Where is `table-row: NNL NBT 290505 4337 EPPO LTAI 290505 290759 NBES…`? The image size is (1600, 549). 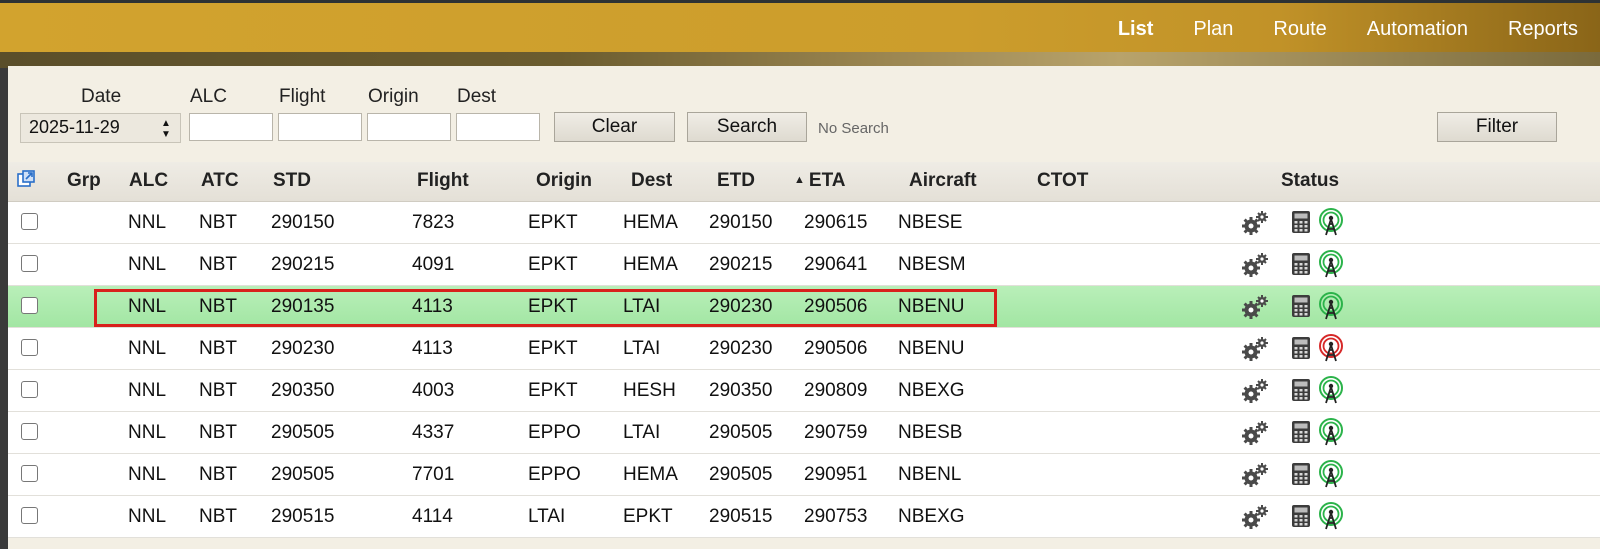
table-row: NNL NBT 290505 4337 EPPO LTAI 290505 290759 NBES… is located at coordinates (804, 433).